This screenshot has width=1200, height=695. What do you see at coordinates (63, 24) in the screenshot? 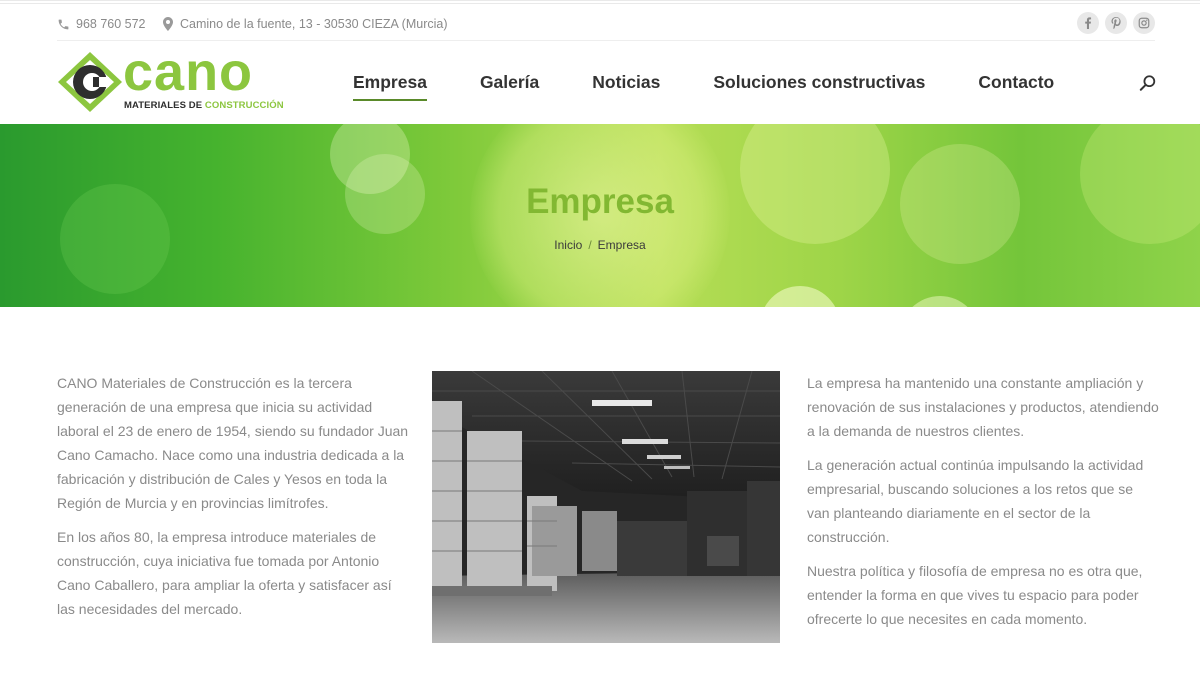
I see `phone-icon` at bounding box center [63, 24].